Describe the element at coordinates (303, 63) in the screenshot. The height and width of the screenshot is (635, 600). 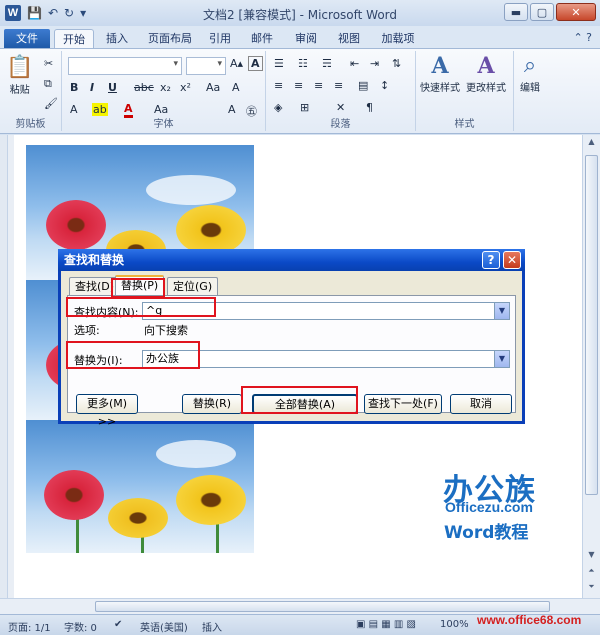
I see `numbering-icon: ☷` at that location.